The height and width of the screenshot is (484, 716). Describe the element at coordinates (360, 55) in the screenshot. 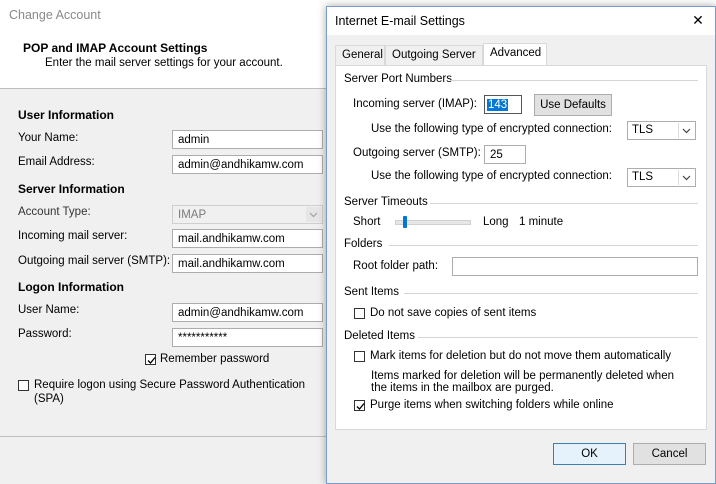

I see `tab-general: General` at that location.